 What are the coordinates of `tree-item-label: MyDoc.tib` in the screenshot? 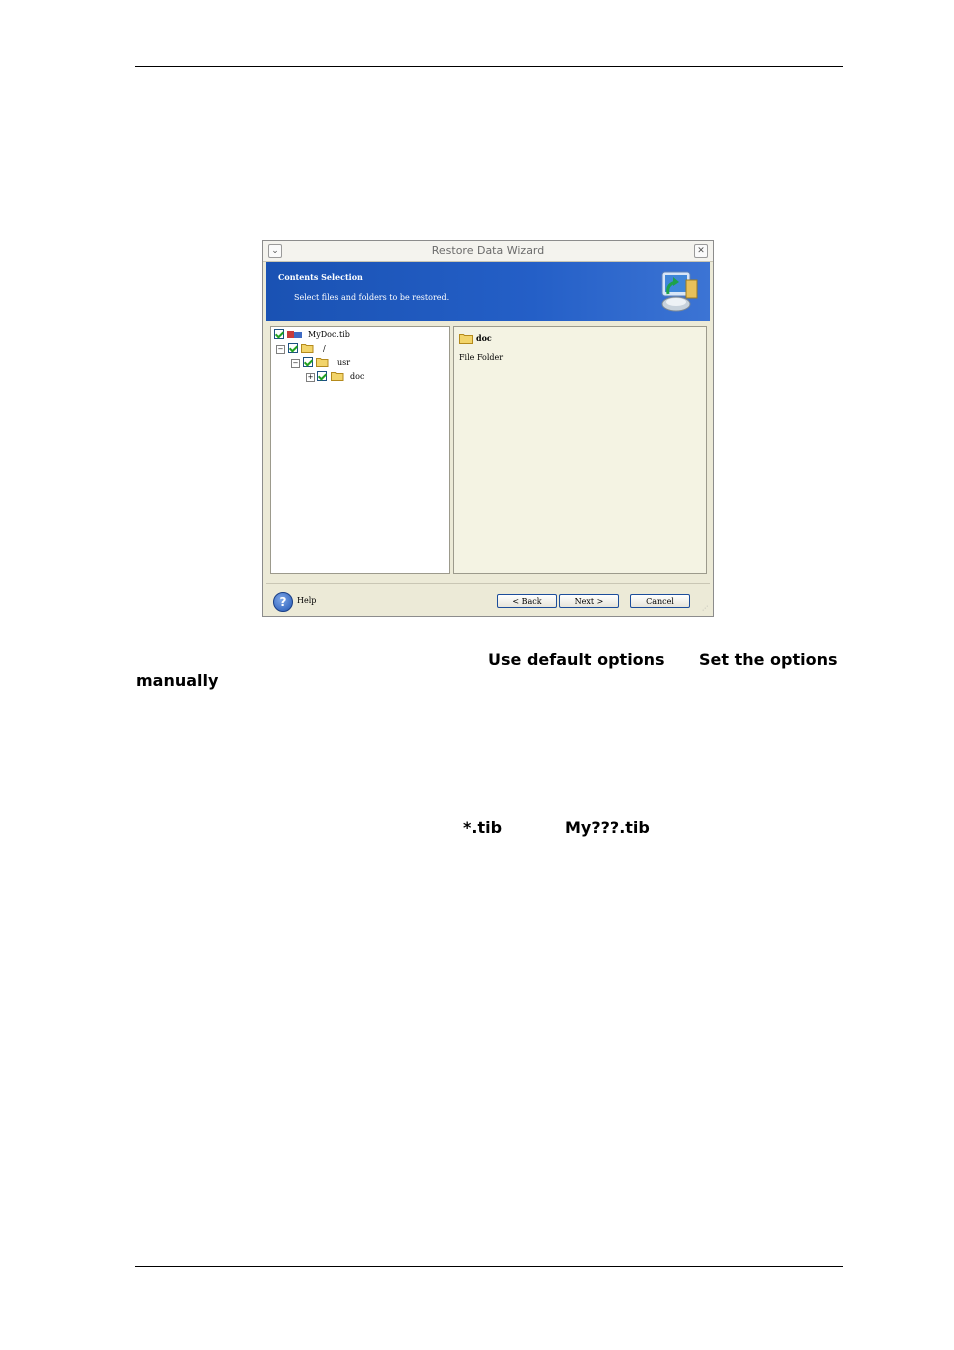 It's located at (329, 334).